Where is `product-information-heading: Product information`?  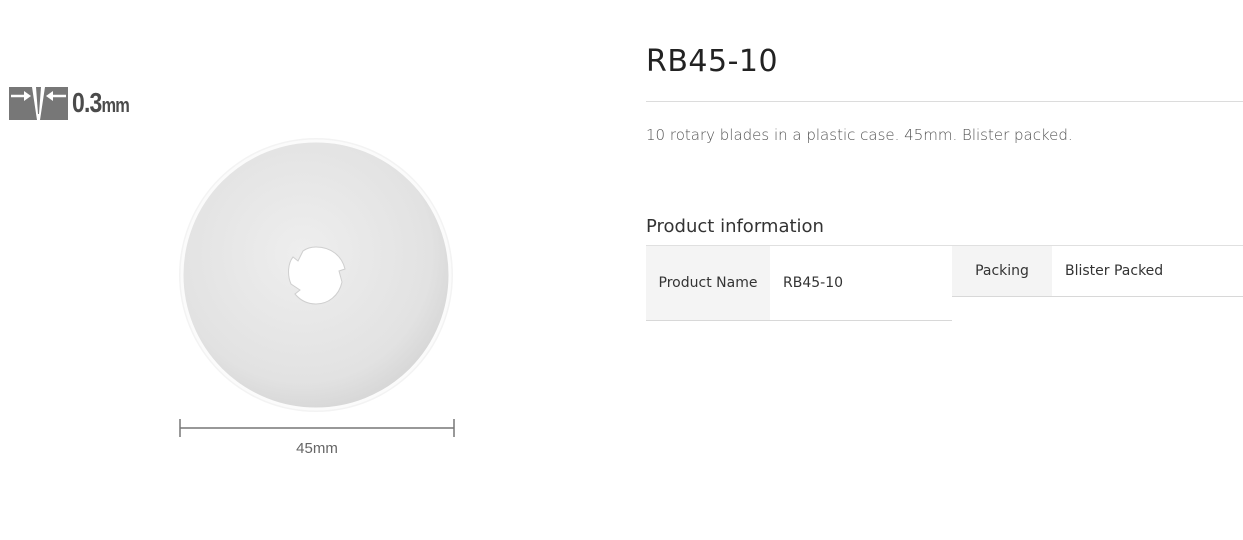 product-information-heading: Product information is located at coordinates (735, 226).